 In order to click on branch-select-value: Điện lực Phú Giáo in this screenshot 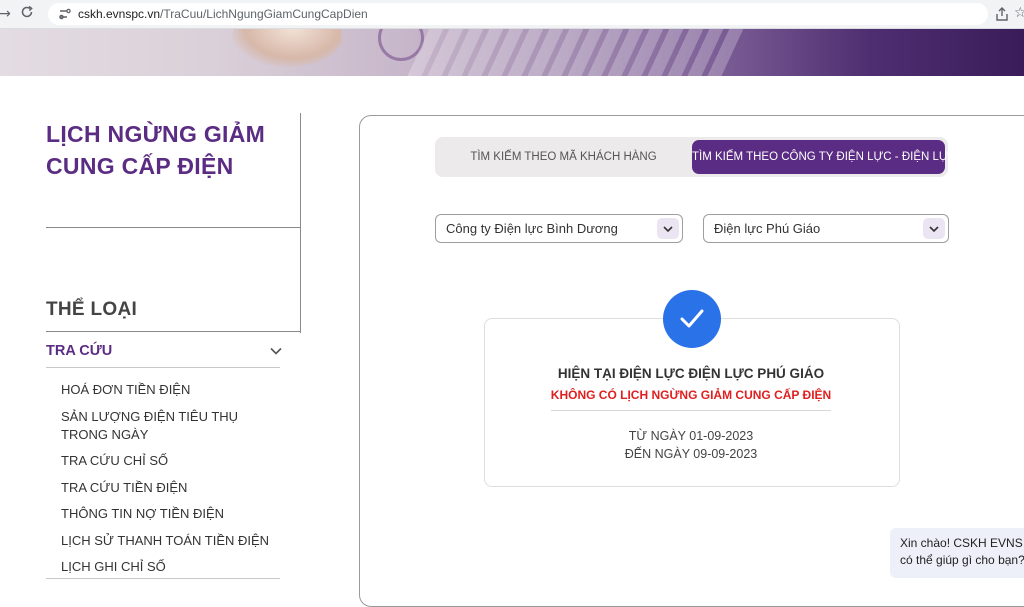, I will do `click(767, 228)`.